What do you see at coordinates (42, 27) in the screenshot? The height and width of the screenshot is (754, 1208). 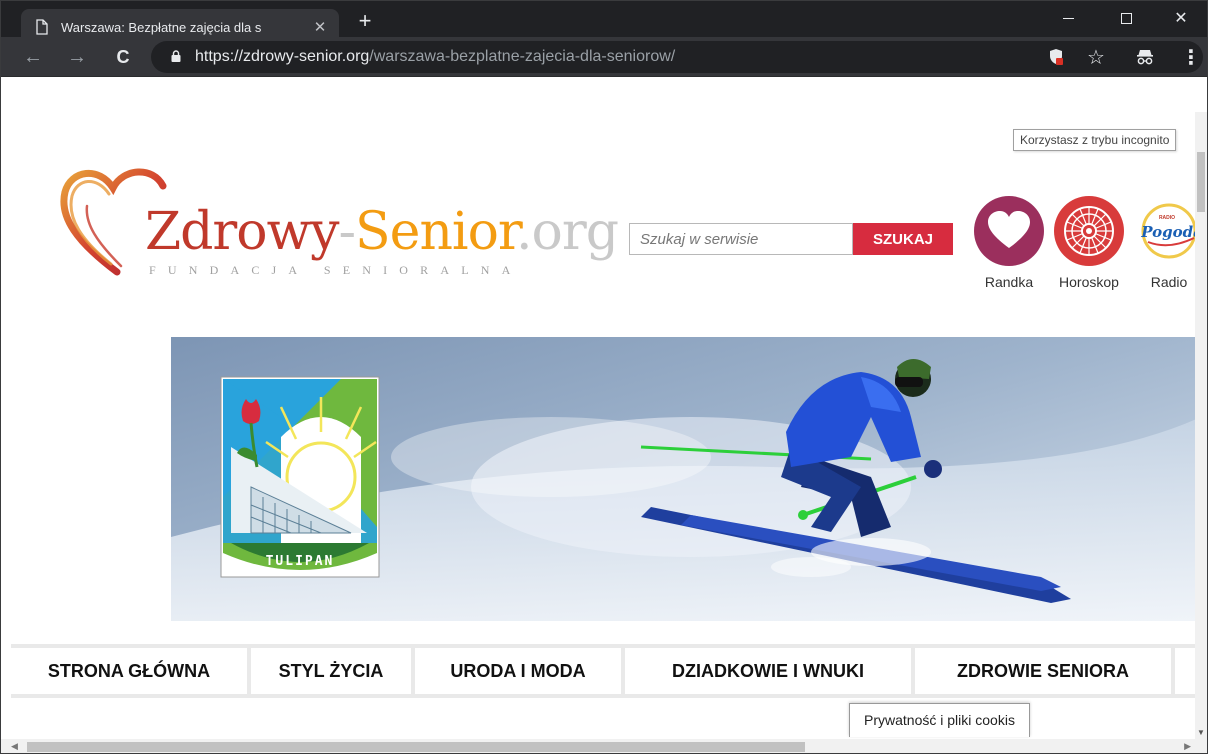 I see `document-icon` at bounding box center [42, 27].